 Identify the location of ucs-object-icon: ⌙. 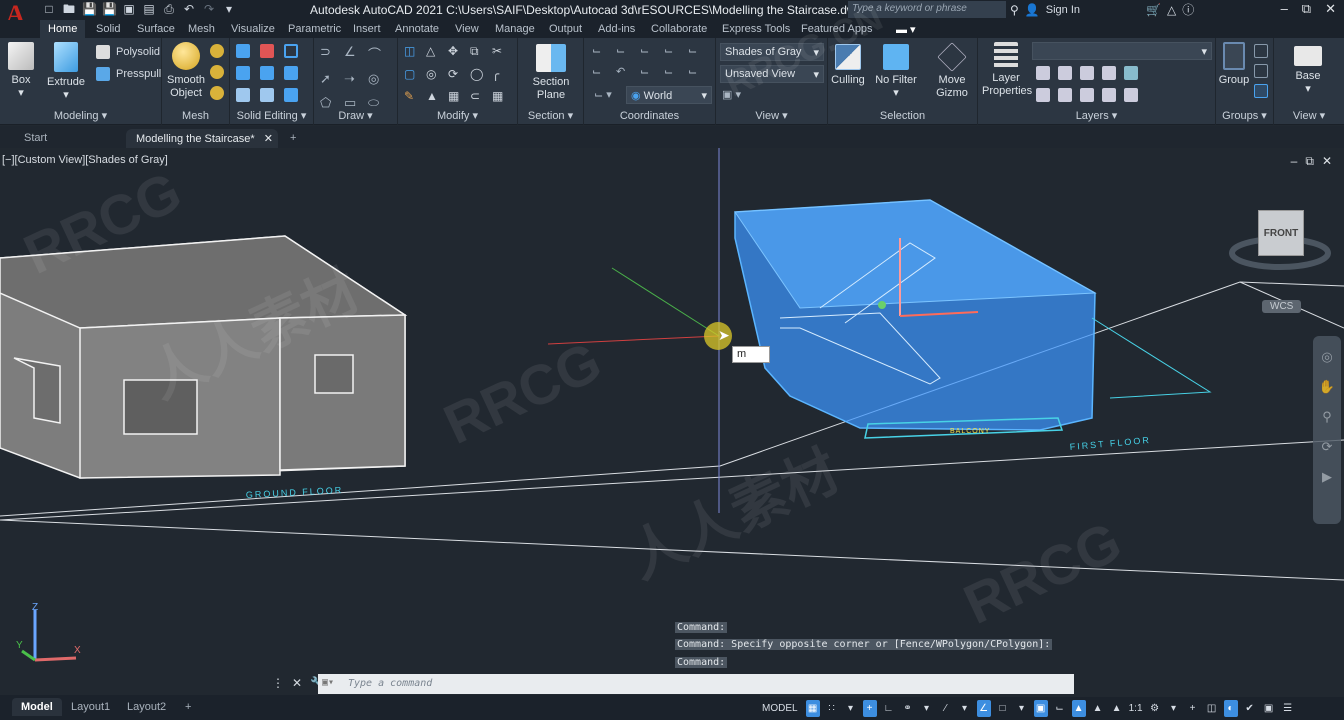
(696, 50).